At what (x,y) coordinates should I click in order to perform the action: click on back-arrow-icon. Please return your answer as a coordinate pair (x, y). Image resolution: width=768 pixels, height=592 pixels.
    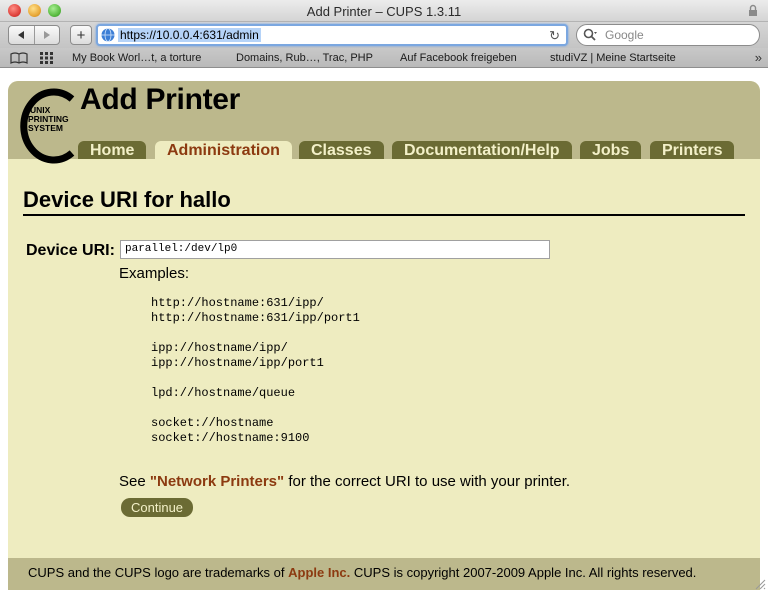
    Looking at the image, I should click on (21, 35).